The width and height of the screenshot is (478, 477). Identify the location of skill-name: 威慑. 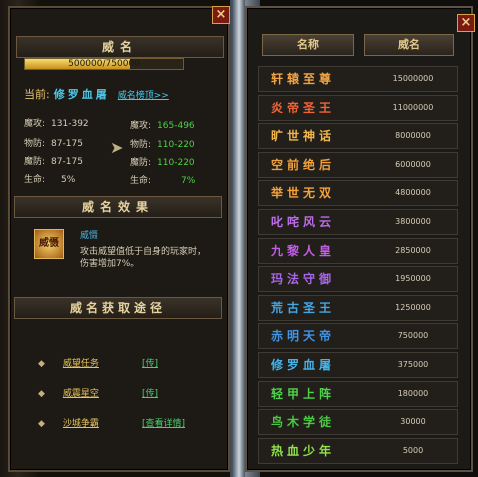
(89, 236).